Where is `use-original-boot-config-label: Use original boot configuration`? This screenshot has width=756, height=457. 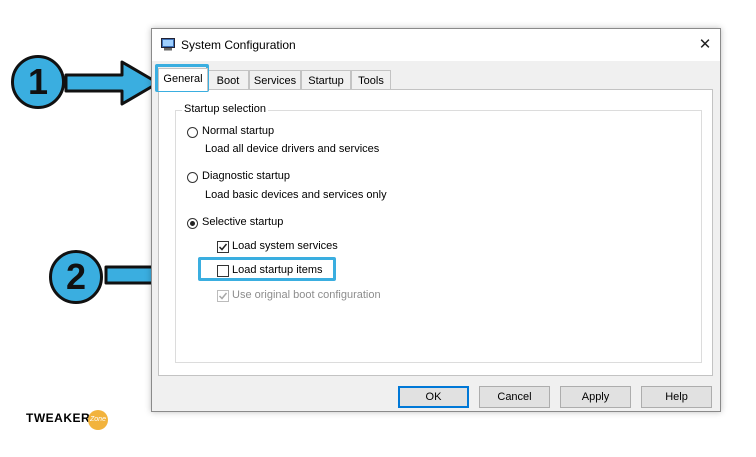 use-original-boot-config-label: Use original boot configuration is located at coordinates (306, 295).